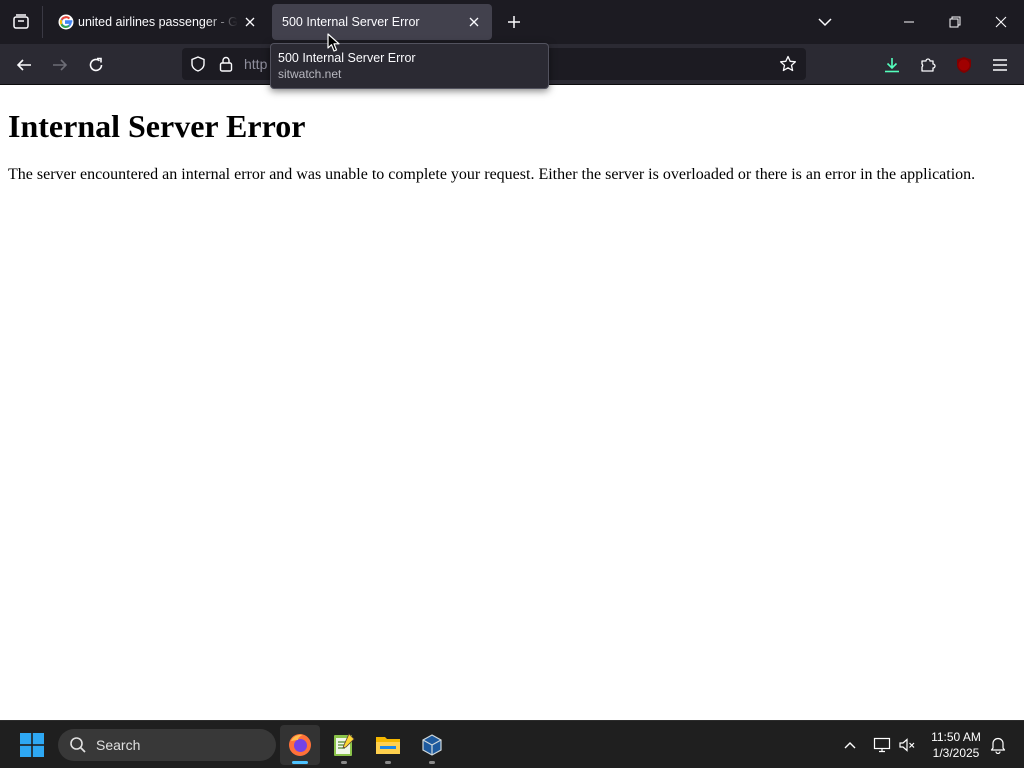 This screenshot has width=1024, height=768. I want to click on firefox-icon, so click(300, 745).